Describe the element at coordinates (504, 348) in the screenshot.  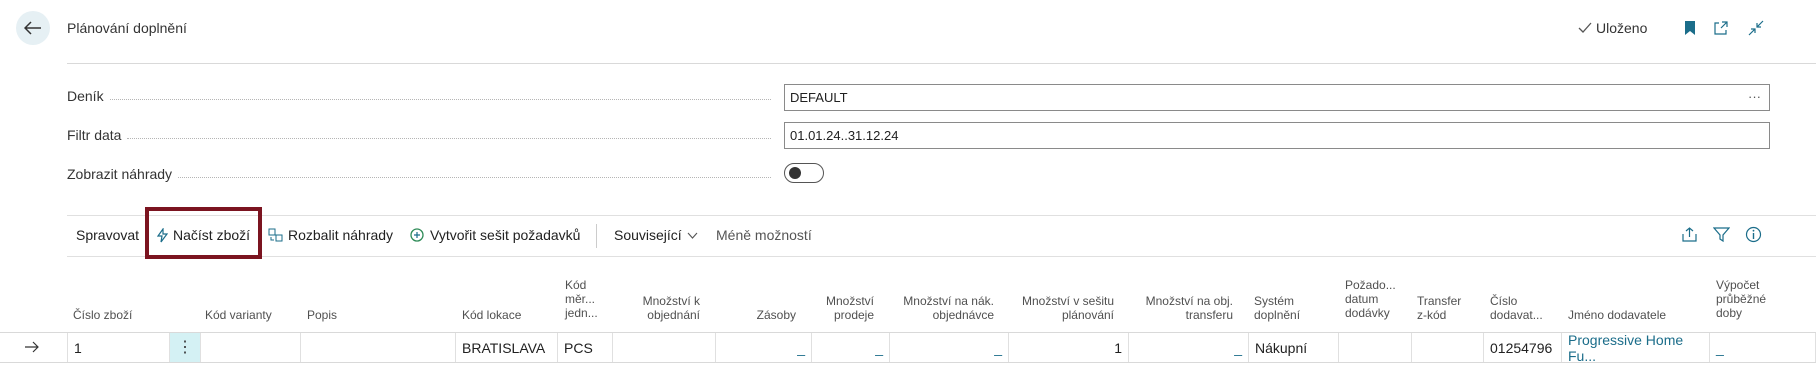
I see `cell-text: BRATISLAVA` at that location.